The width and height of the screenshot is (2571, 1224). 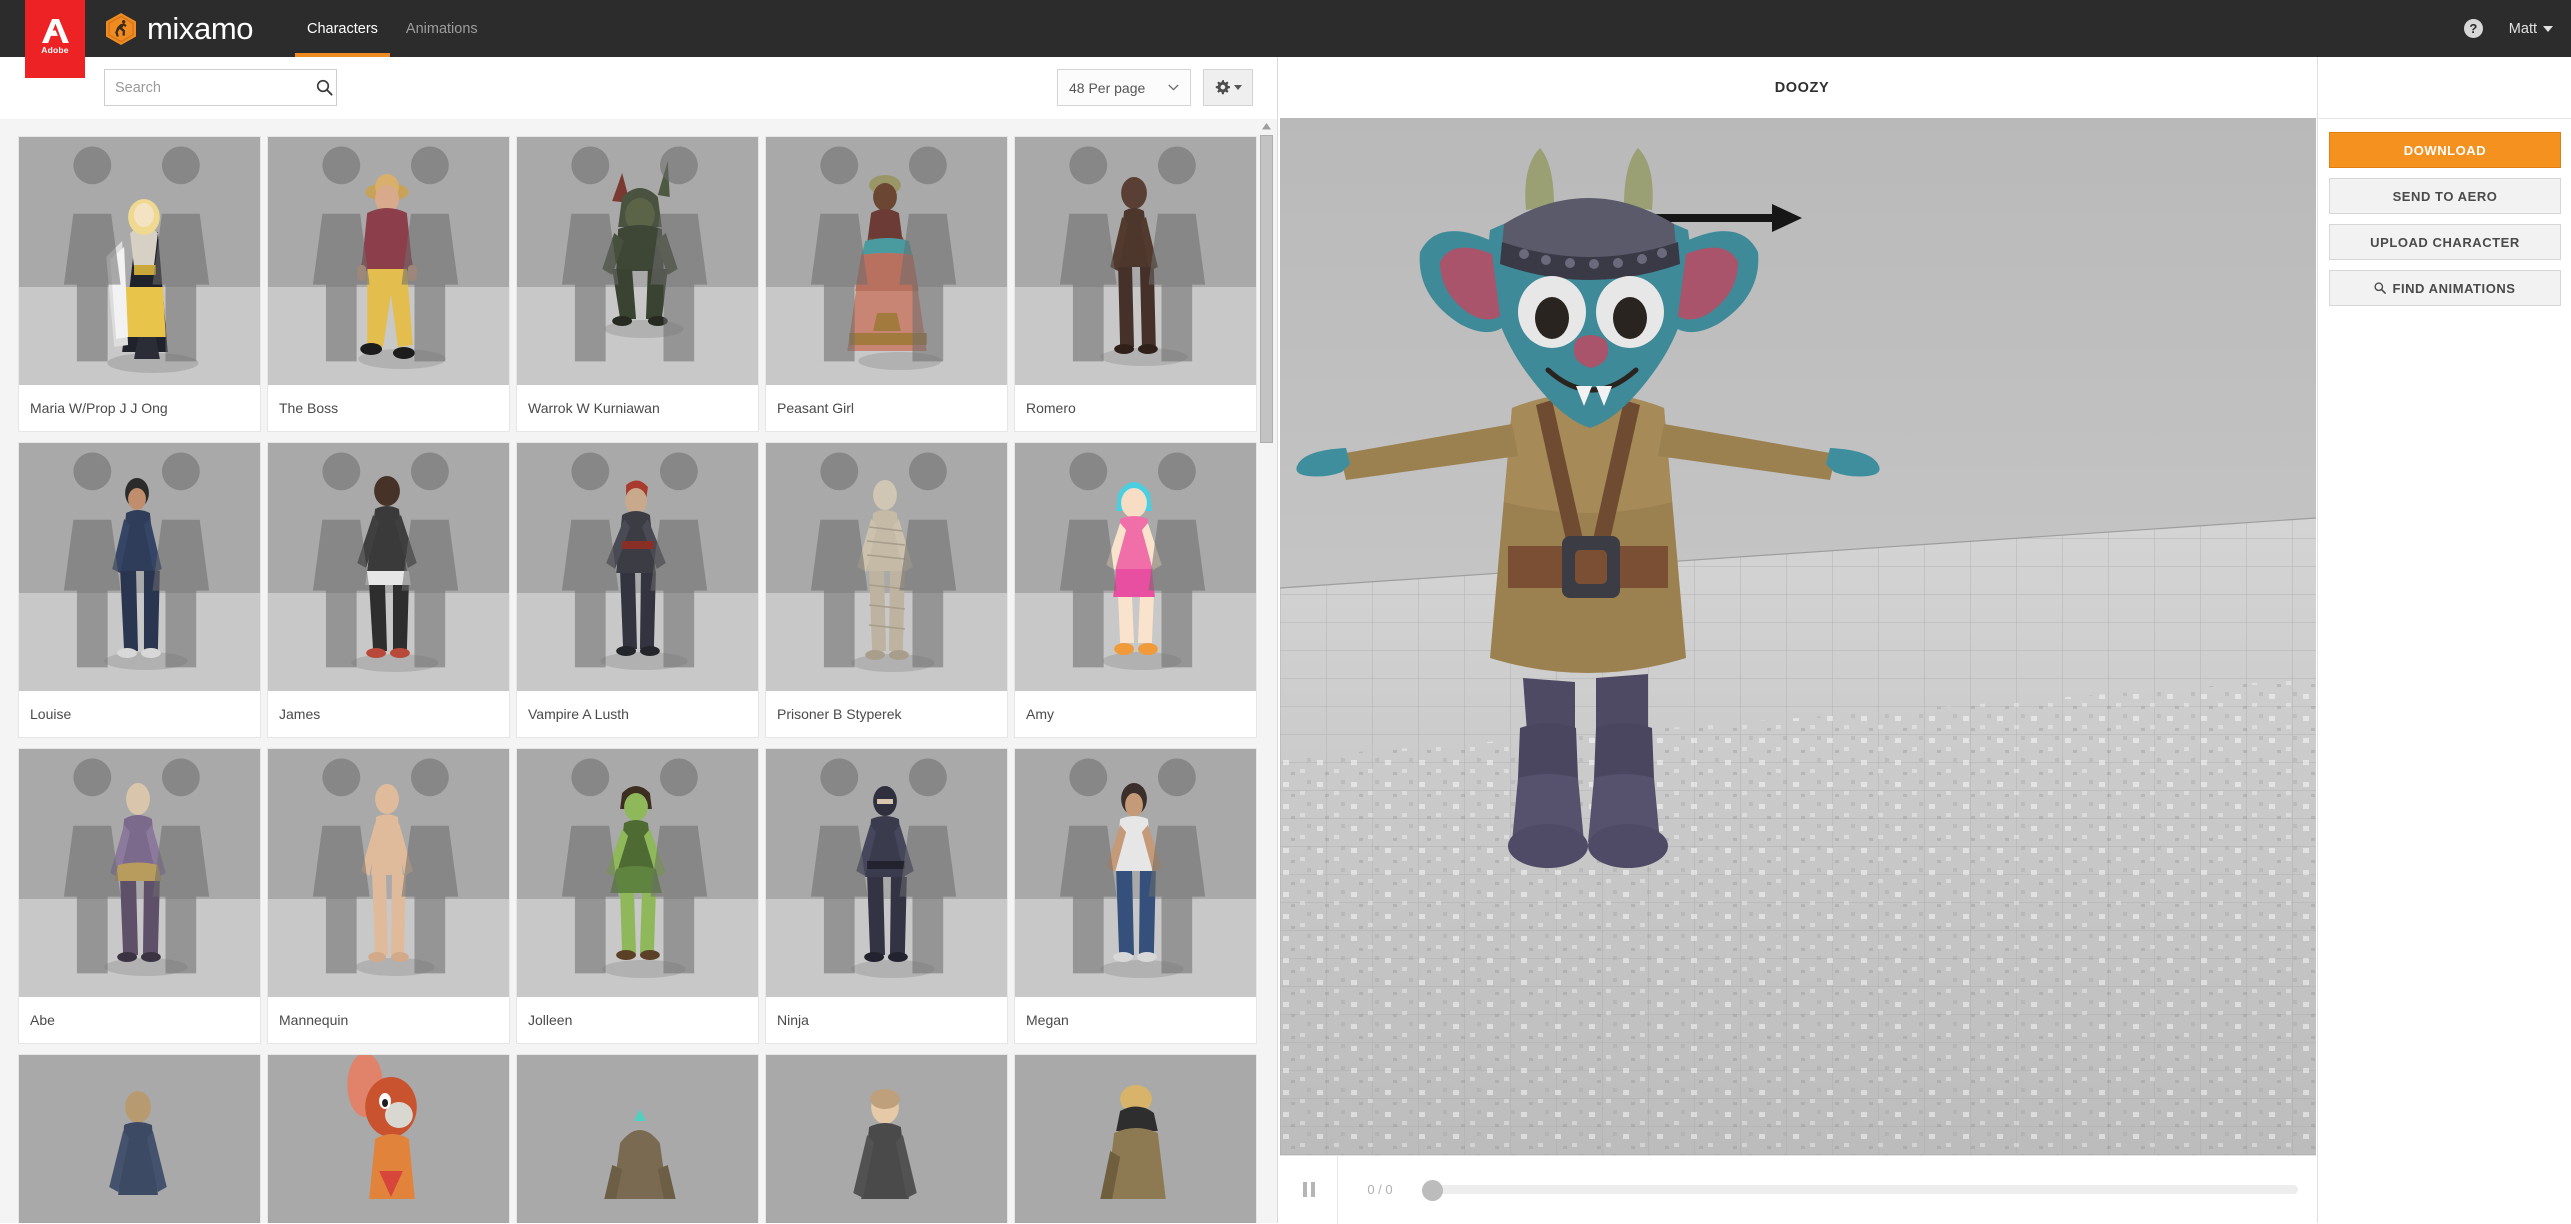 What do you see at coordinates (300, 714) in the screenshot?
I see `character-name: James` at bounding box center [300, 714].